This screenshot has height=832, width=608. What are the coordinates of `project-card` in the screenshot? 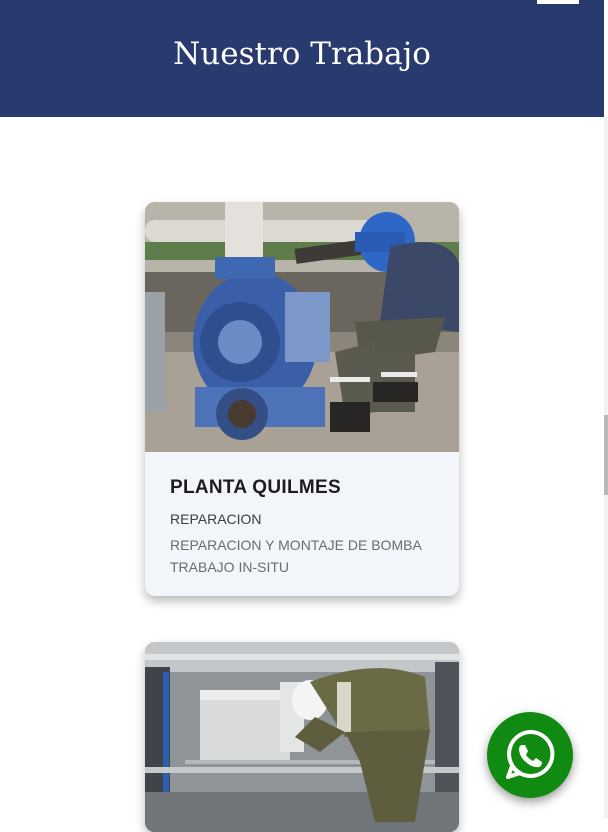 It's located at (302, 737).